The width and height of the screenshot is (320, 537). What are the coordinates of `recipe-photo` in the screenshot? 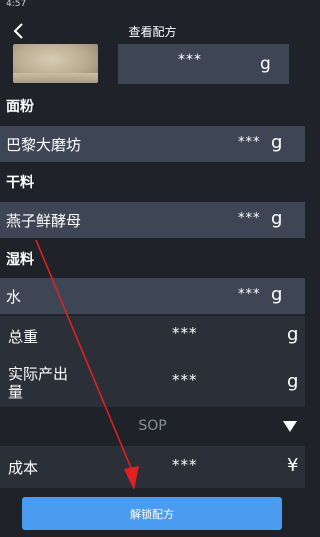 It's located at (55, 63).